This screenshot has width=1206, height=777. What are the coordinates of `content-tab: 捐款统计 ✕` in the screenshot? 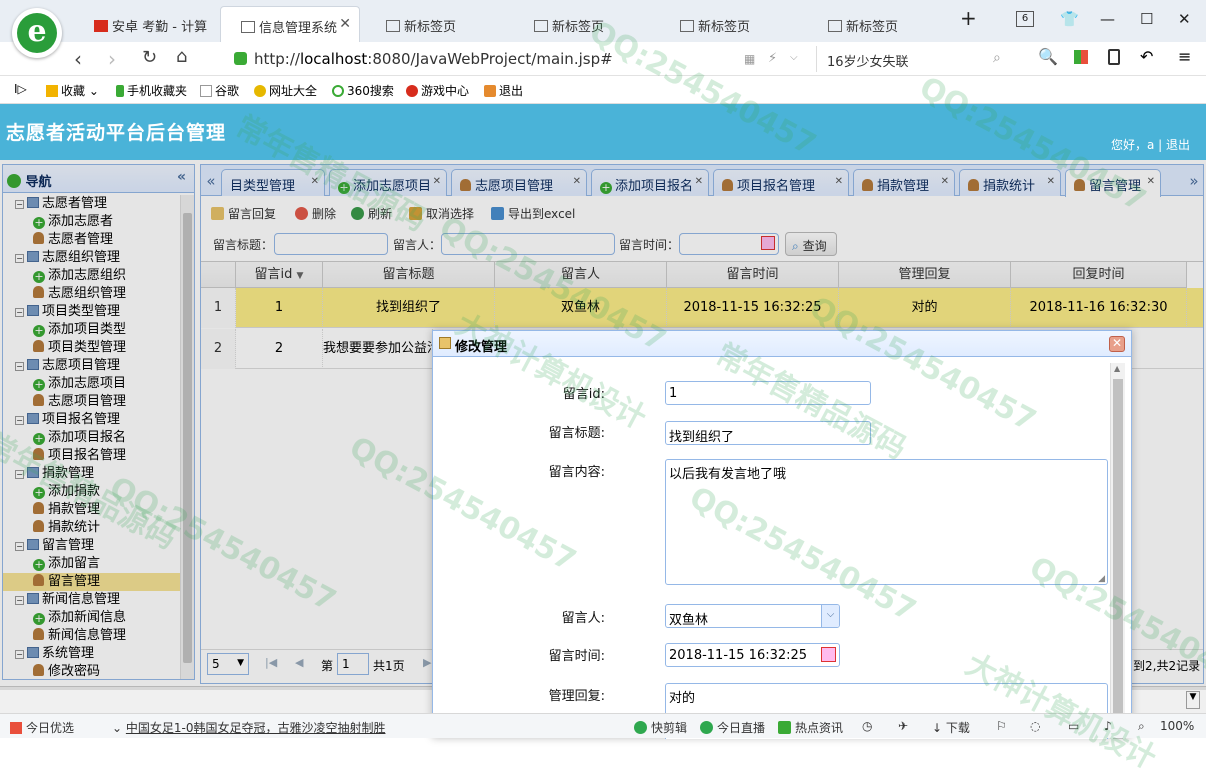 It's located at (1010, 182).